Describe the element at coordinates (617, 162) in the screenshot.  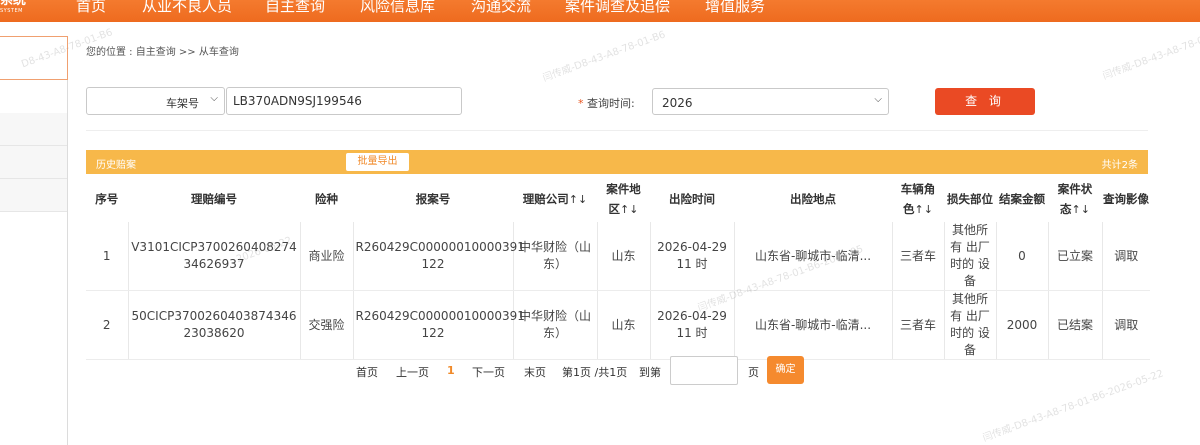
I see `results-header-bar: 历史赔案 批量导出 共计2条` at that location.